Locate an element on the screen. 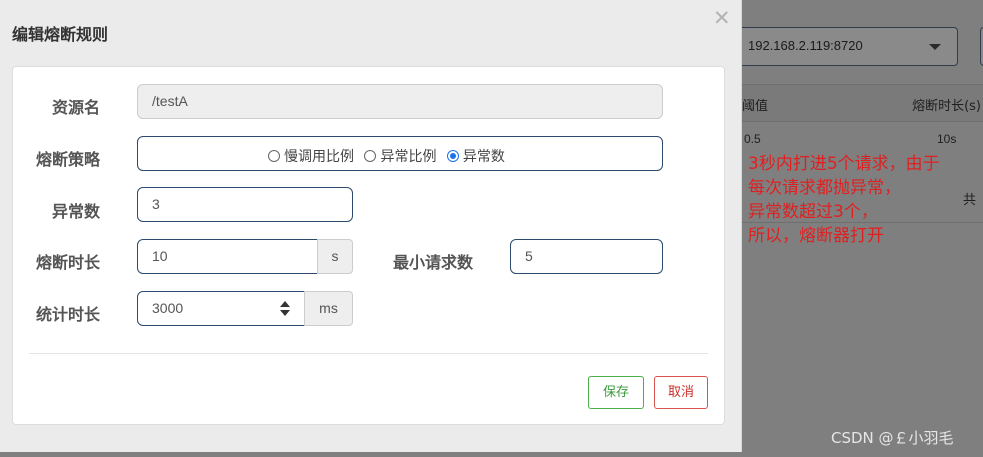 The width and height of the screenshot is (983, 457). break-duration-label: 熔断时长 is located at coordinates (68, 262).